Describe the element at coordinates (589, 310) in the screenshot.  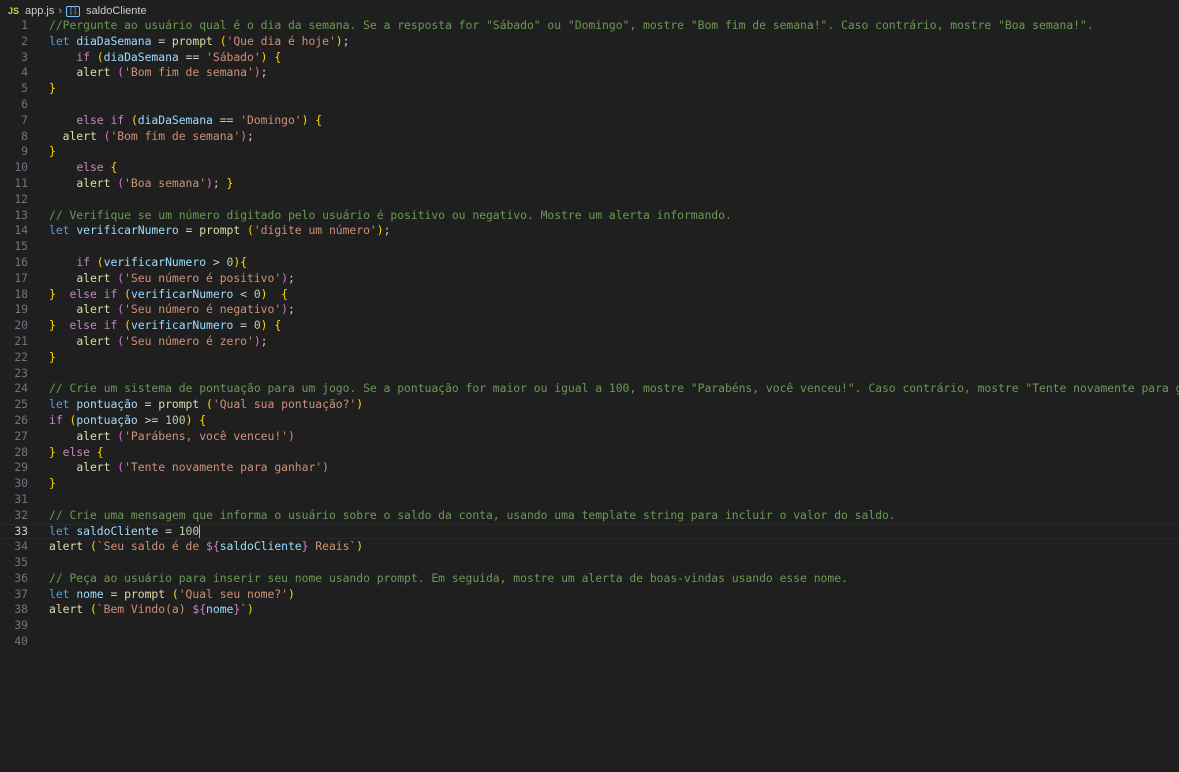
I see `code-line: 19 alert ('Seu número é negativo');` at that location.